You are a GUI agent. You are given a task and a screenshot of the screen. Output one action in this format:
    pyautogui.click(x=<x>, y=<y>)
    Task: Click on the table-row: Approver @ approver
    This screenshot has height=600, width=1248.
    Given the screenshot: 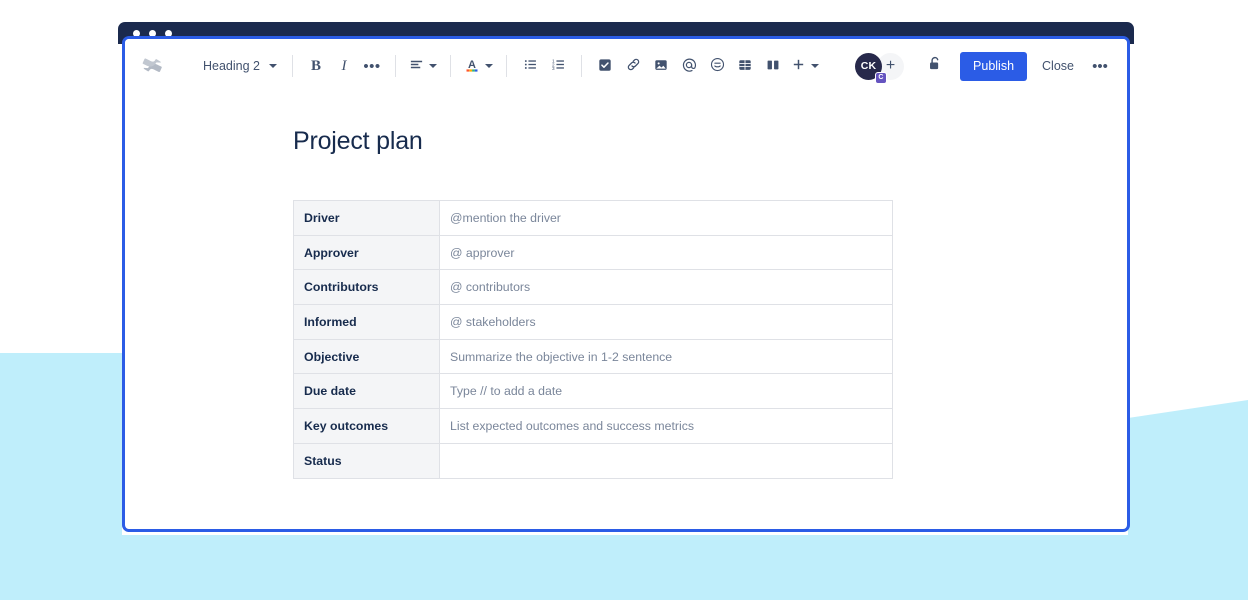 What is the action you would take?
    pyautogui.click(x=593, y=252)
    